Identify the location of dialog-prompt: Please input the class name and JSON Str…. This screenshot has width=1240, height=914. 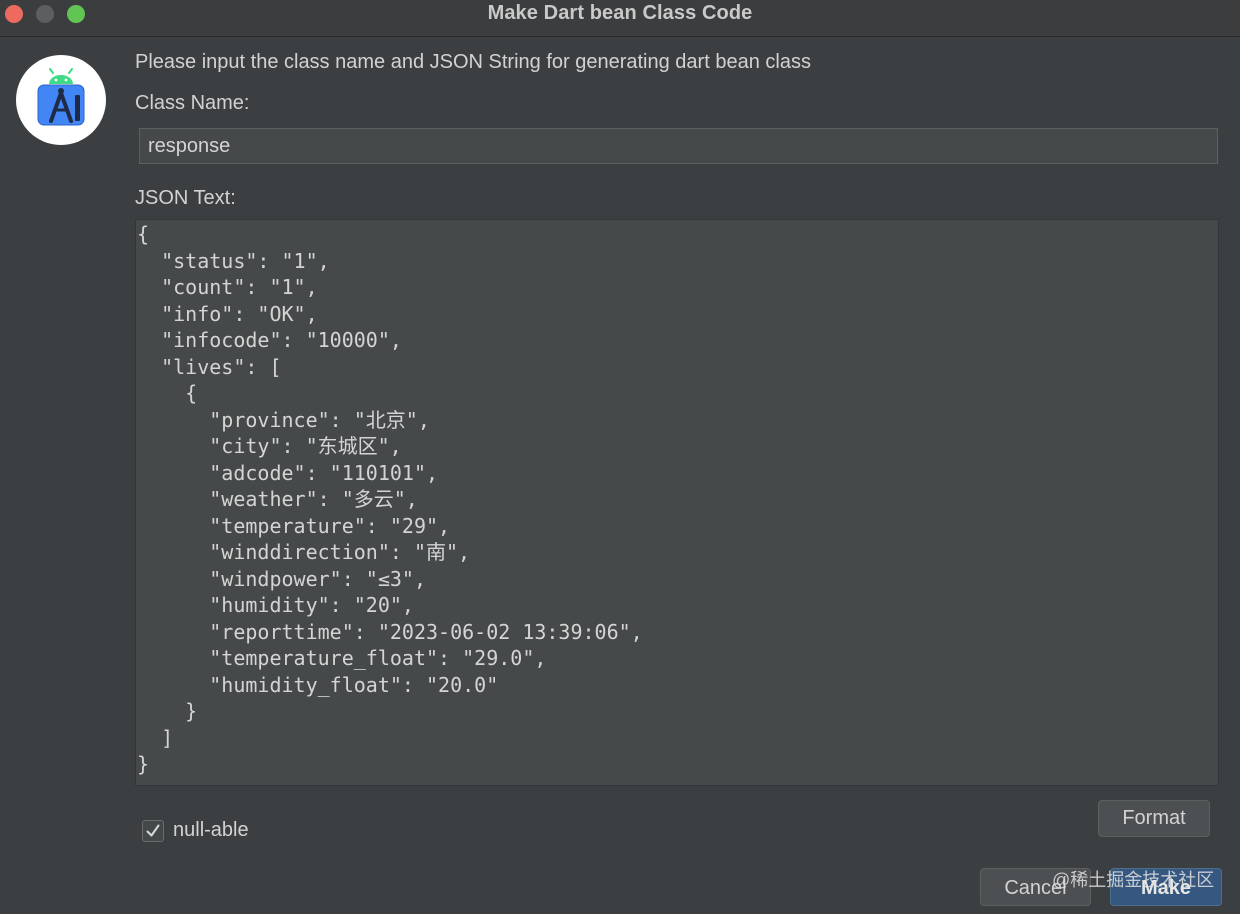
(473, 62).